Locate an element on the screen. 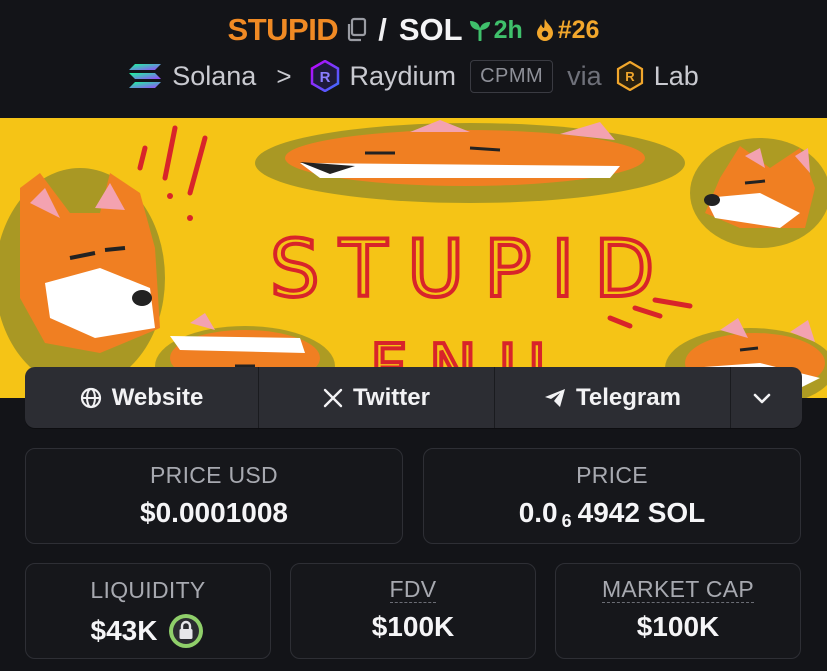  fdv-value: $100K is located at coordinates (413, 627).